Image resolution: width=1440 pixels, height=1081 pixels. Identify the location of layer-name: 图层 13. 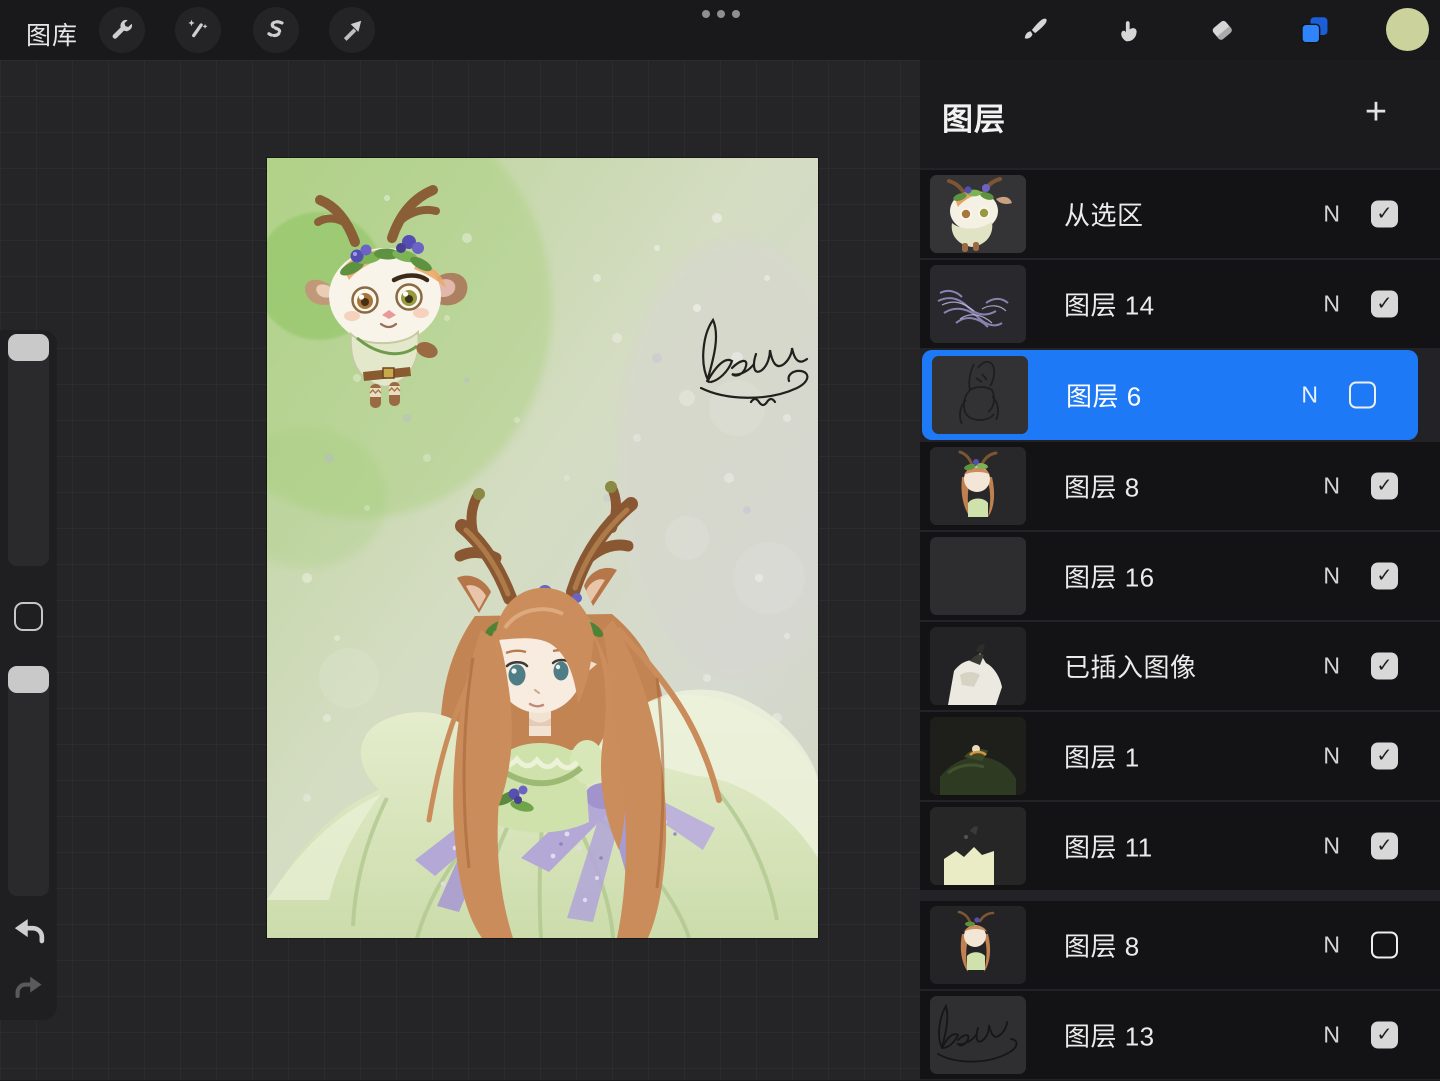
(1109, 1036).